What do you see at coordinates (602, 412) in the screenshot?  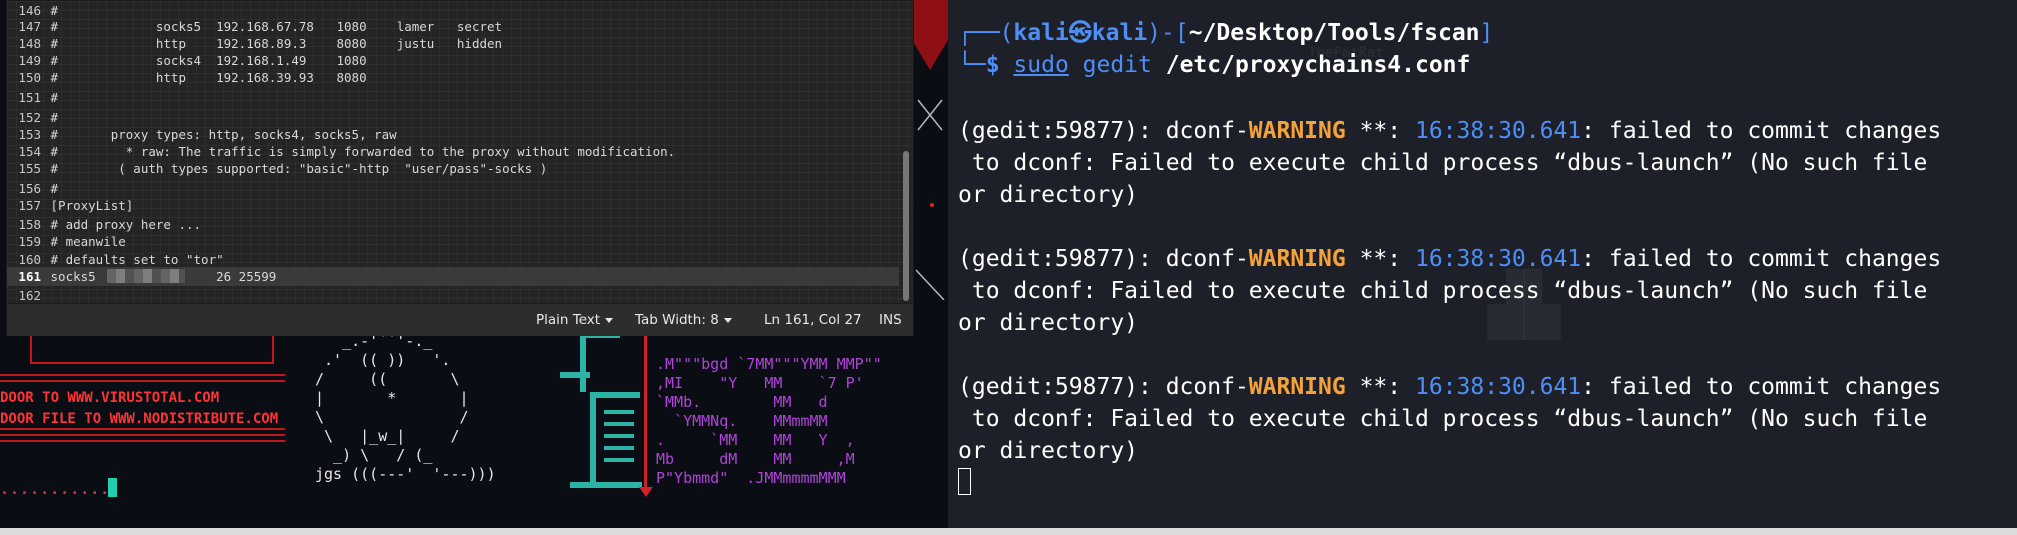 I see `teal-block-art` at bounding box center [602, 412].